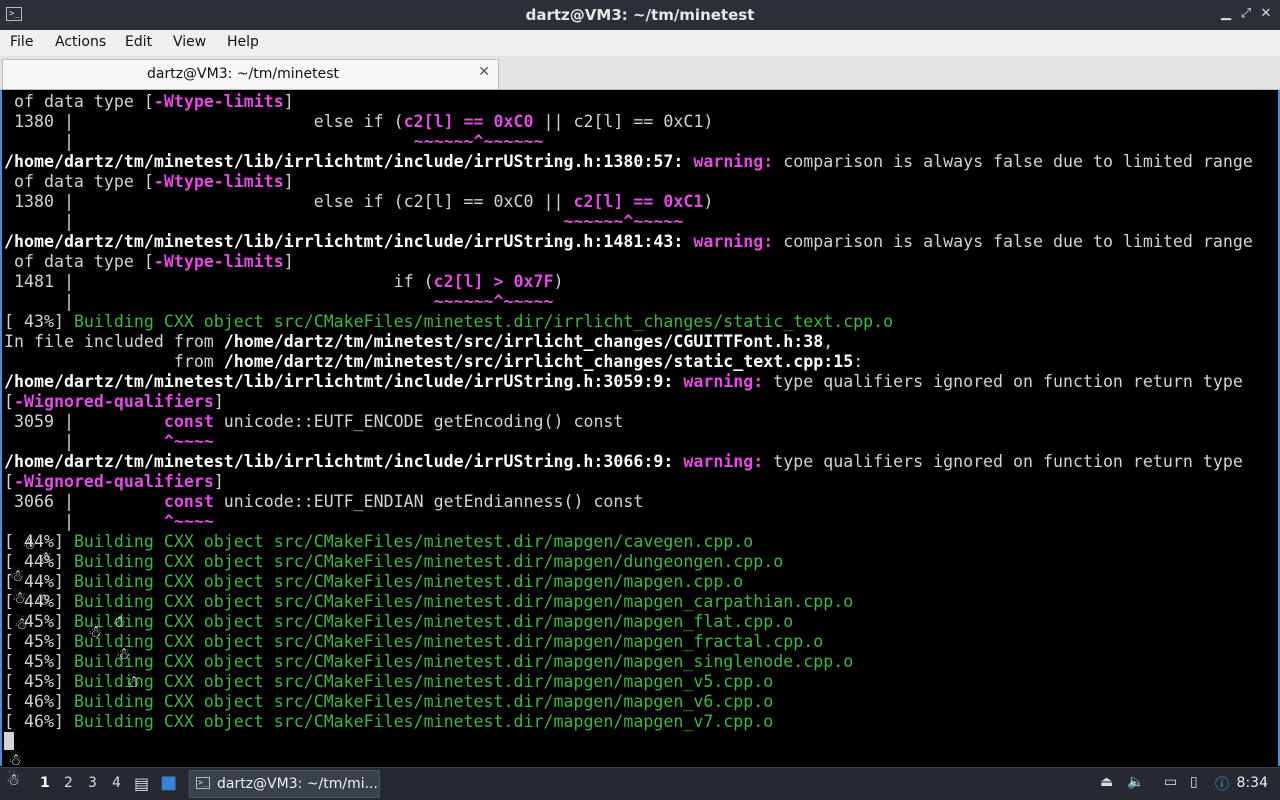 The height and width of the screenshot is (800, 1280). I want to click on menu-help: Help, so click(243, 42).